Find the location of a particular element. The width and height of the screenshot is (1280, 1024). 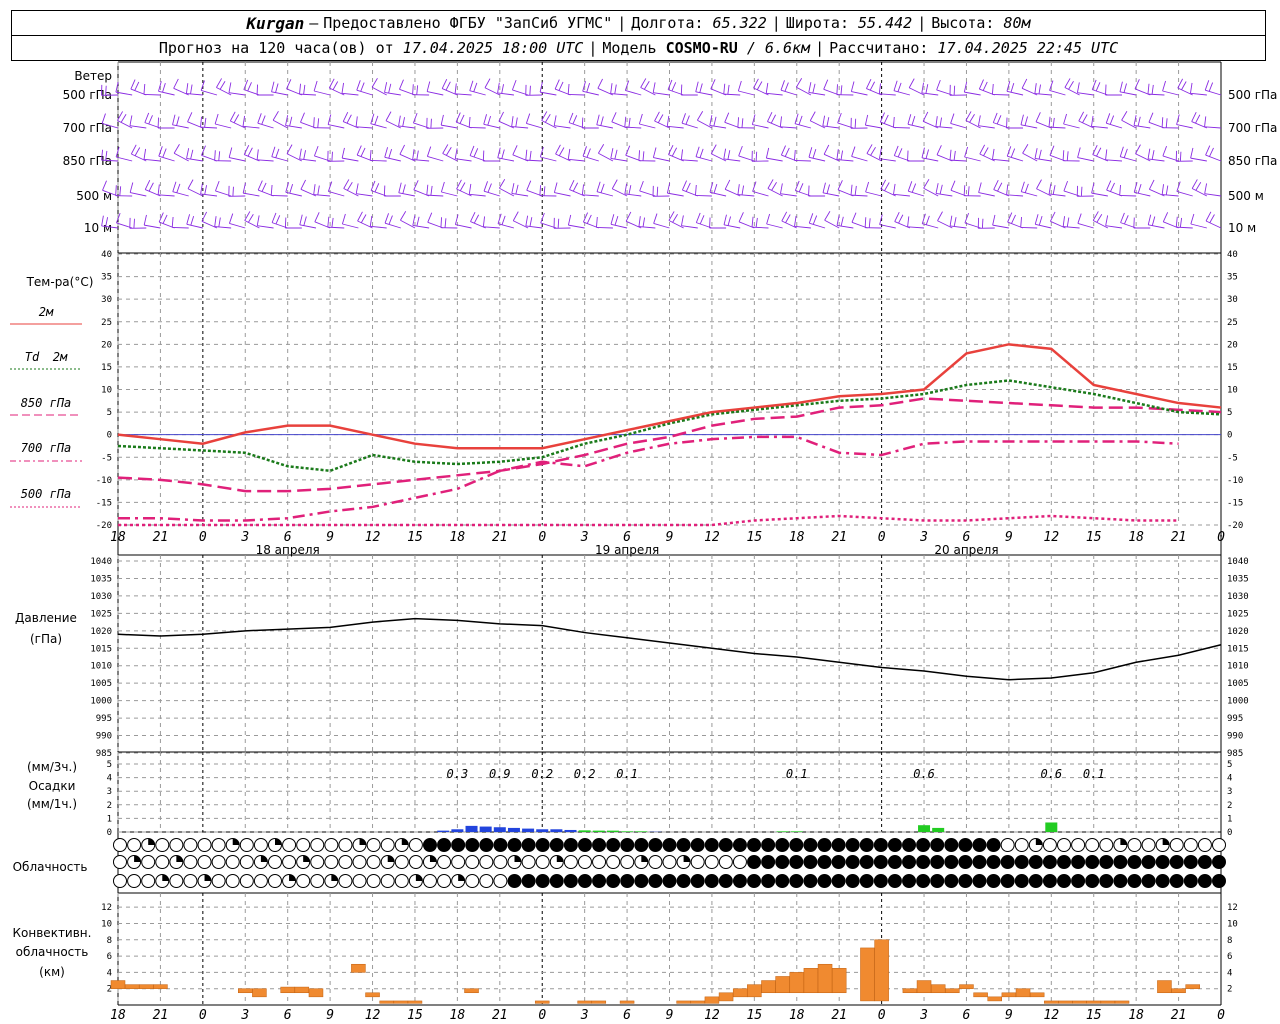

temp-tick-label: 10 is located at coordinates (106, 391).